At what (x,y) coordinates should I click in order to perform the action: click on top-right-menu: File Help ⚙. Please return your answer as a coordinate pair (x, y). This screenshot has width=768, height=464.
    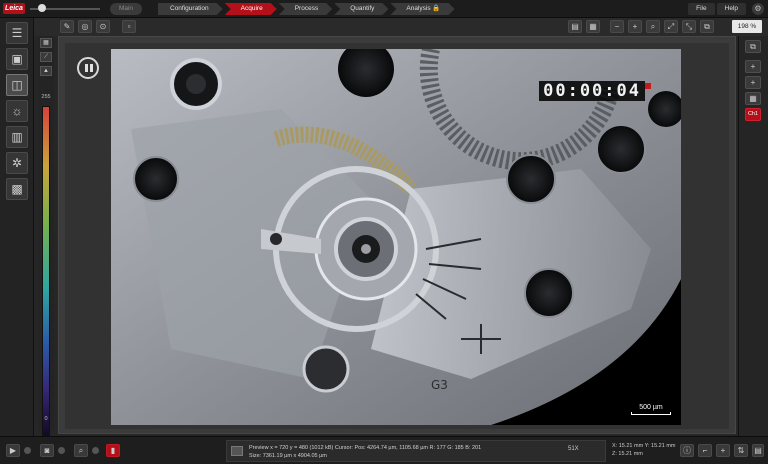
    Looking at the image, I should click on (726, 9).